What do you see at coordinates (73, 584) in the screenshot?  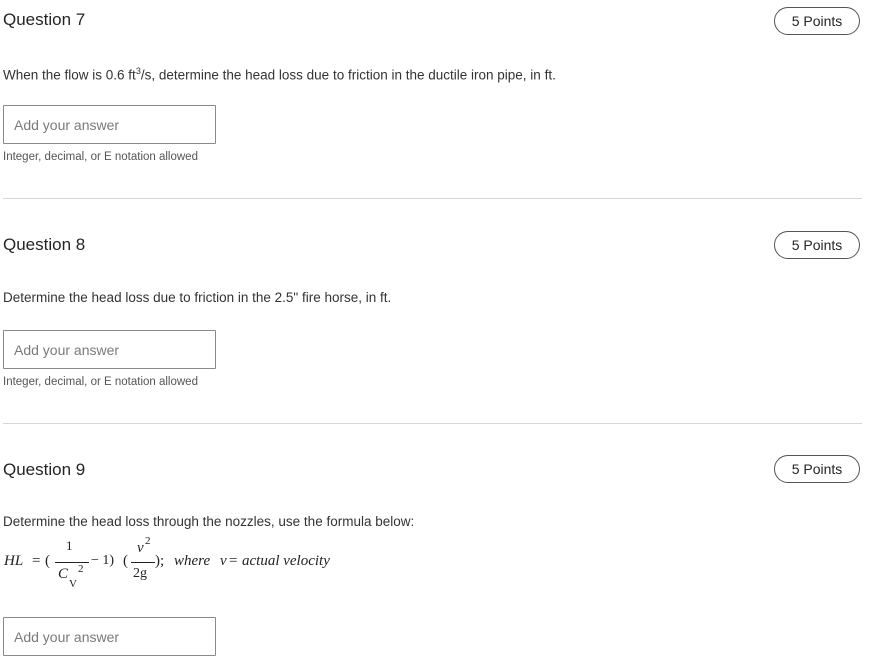 I see `formula-denominator-1-subscript: V` at bounding box center [73, 584].